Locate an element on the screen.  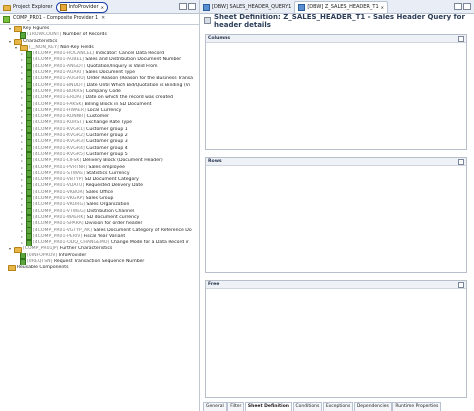
bottom-tab-general: General is located at coordinates (215, 406).